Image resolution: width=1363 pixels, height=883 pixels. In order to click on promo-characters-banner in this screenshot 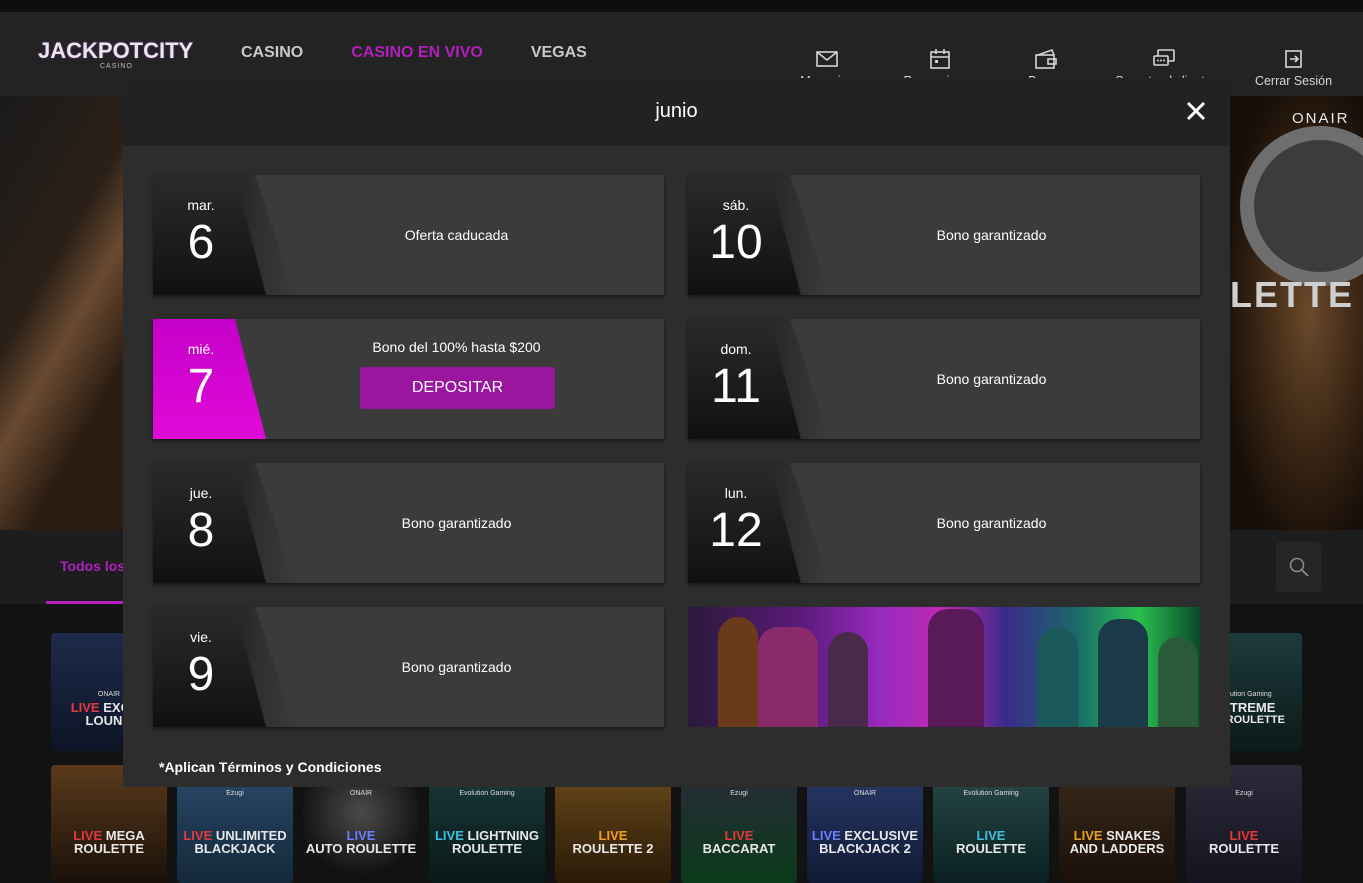, I will do `click(944, 667)`.